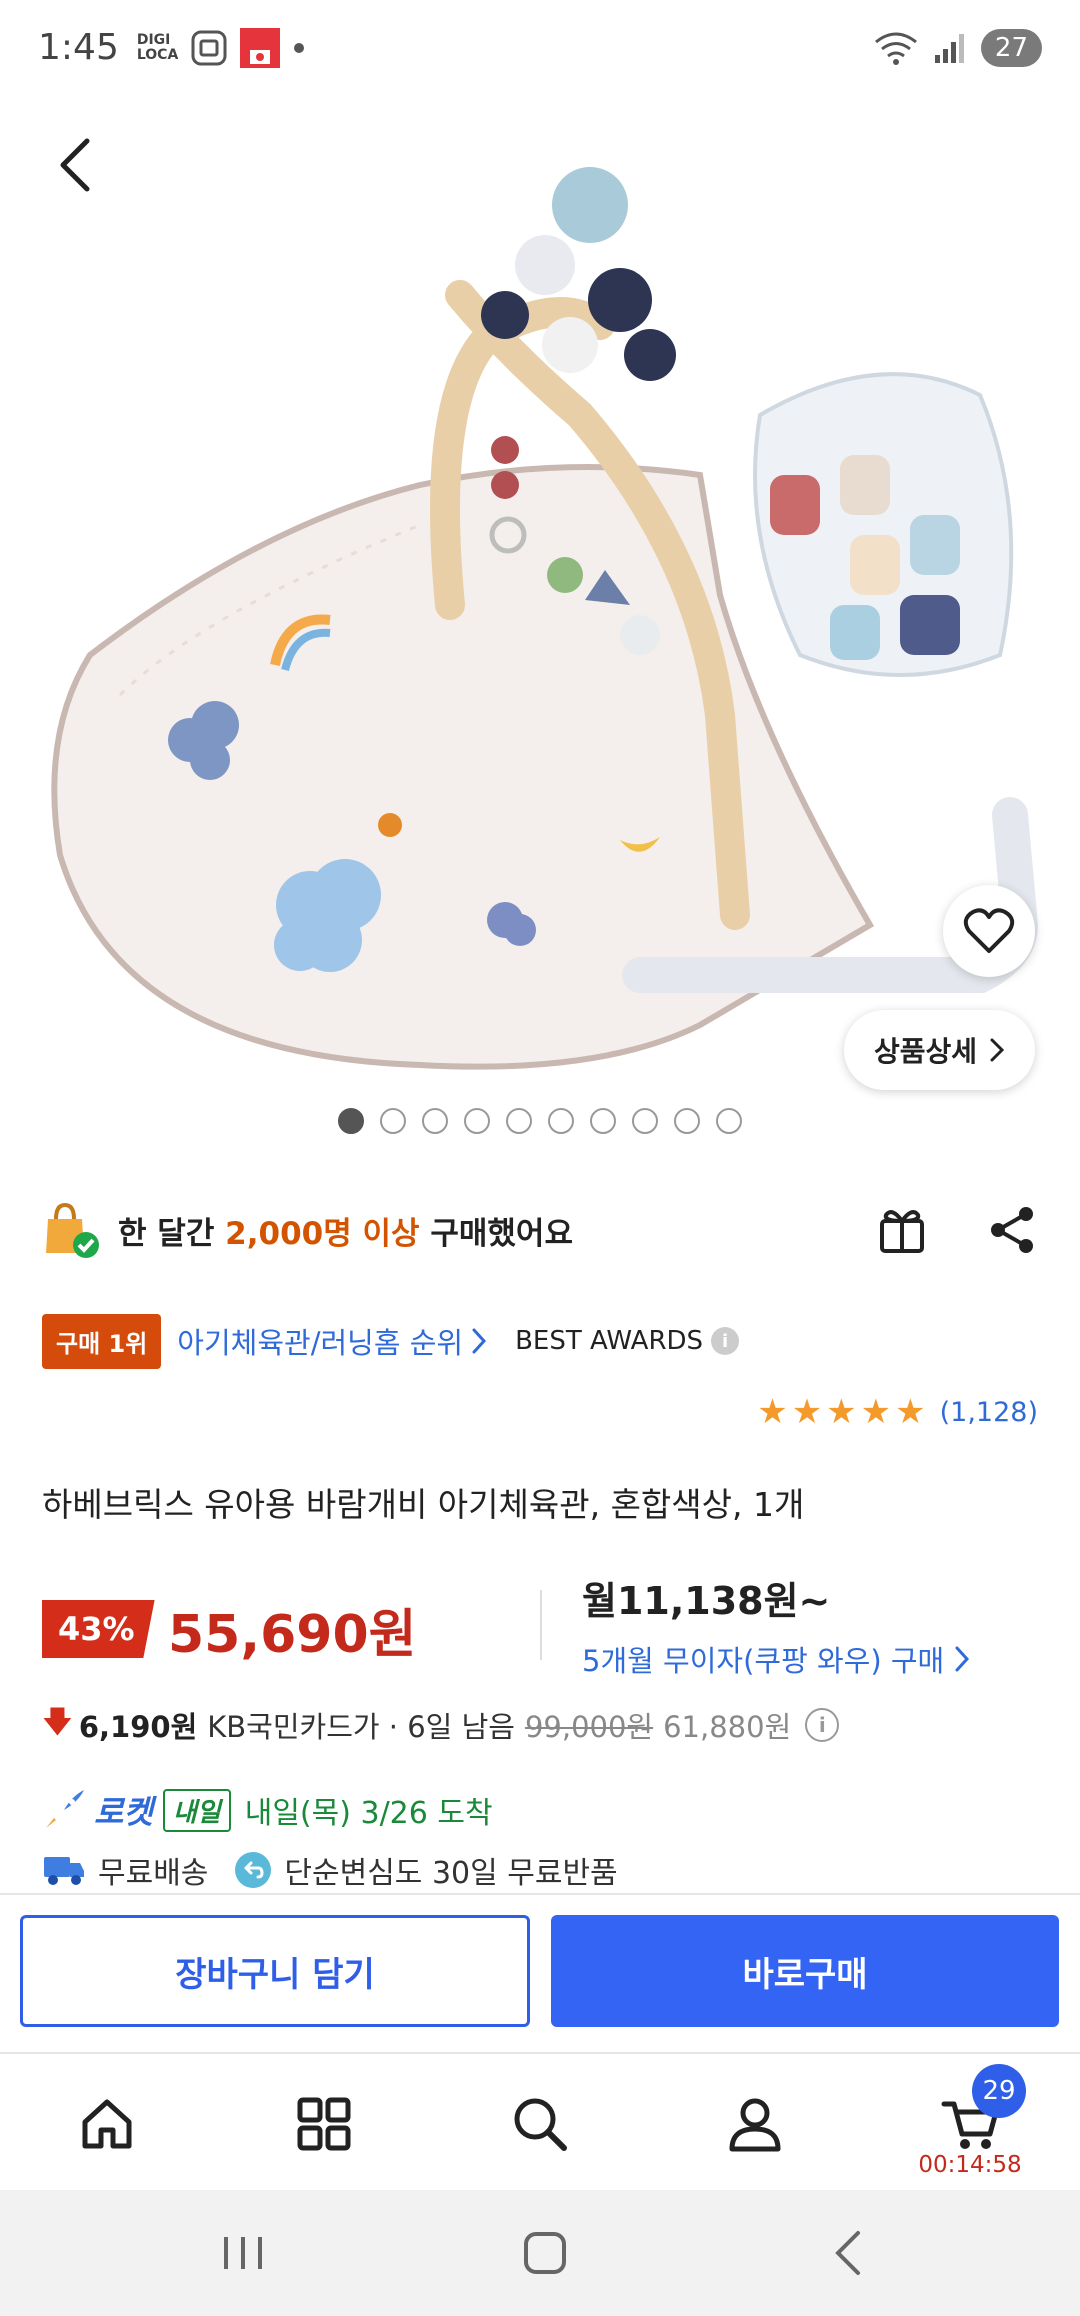 This screenshot has height=2316, width=1080. What do you see at coordinates (153, 1873) in the screenshot?
I see `free-shipping-label: 무료배송` at bounding box center [153, 1873].